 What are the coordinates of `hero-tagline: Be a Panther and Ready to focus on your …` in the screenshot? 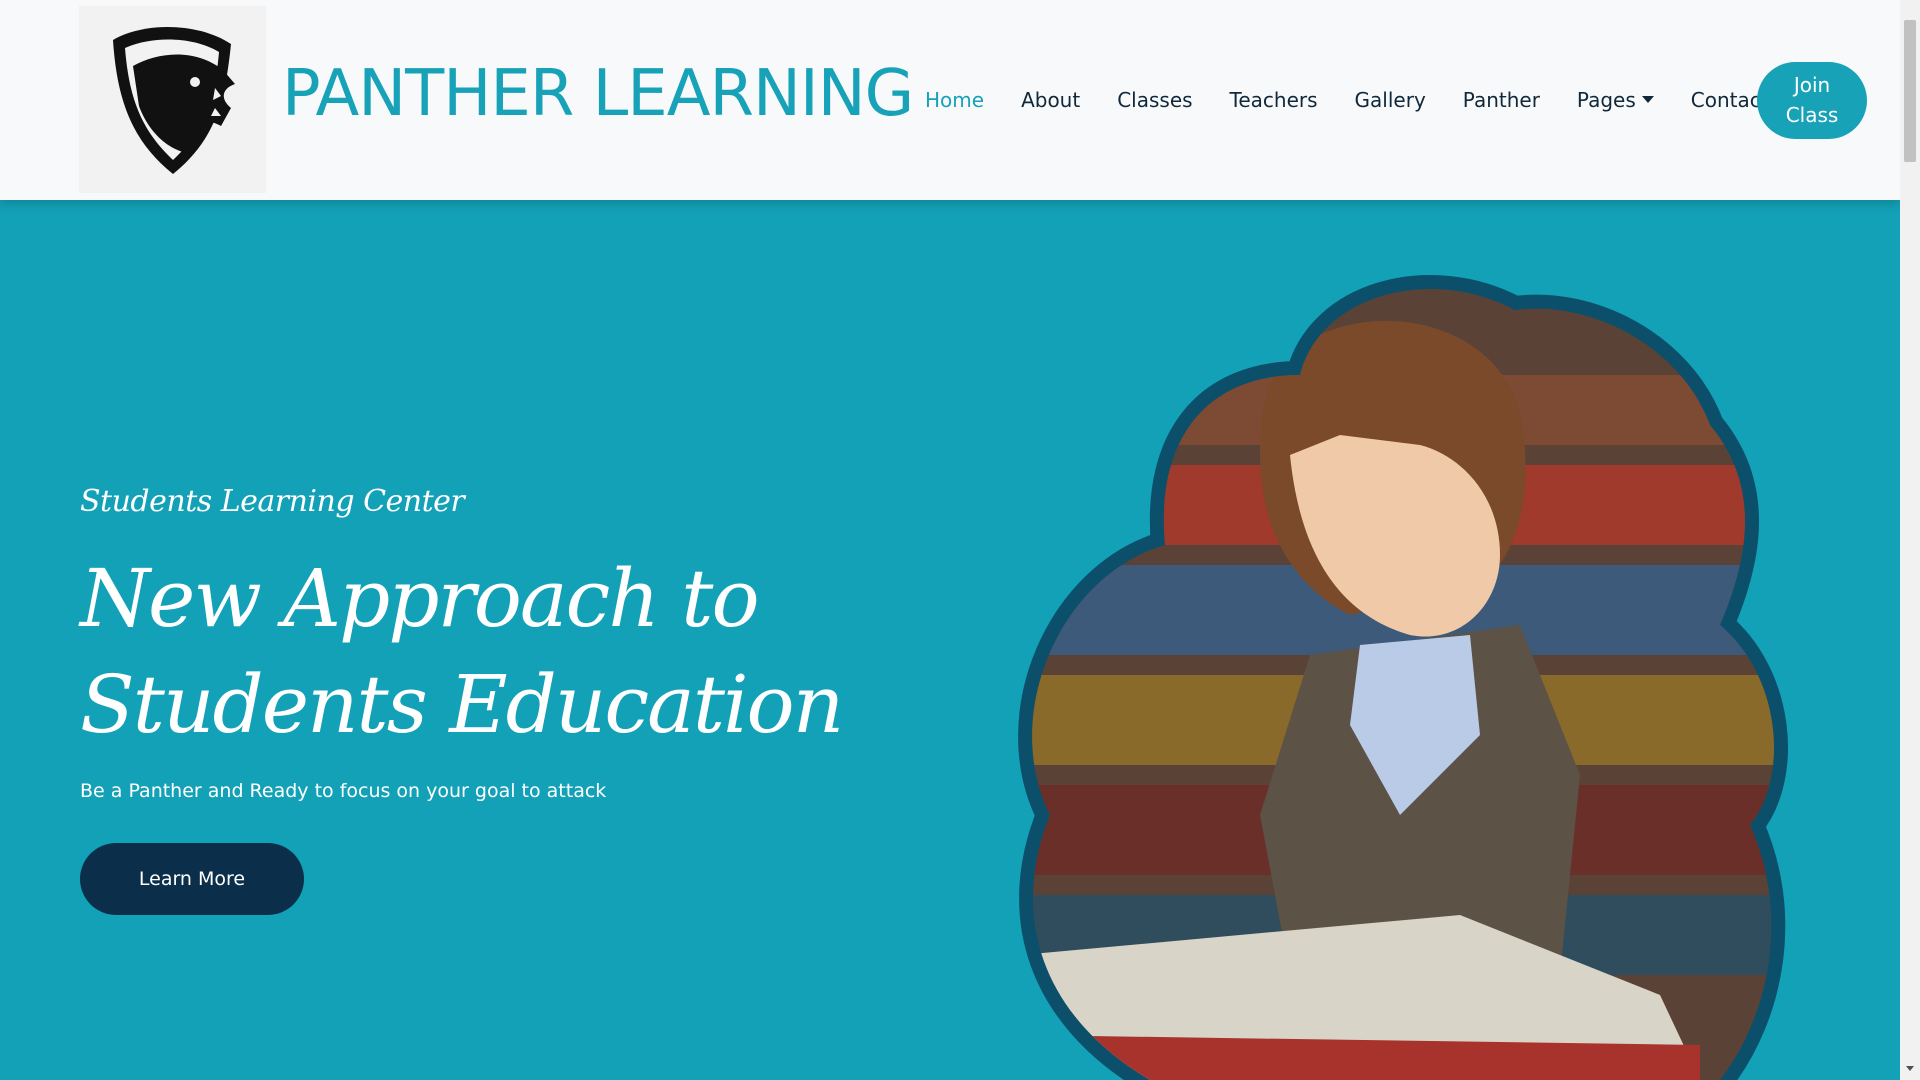 It's located at (343, 791).